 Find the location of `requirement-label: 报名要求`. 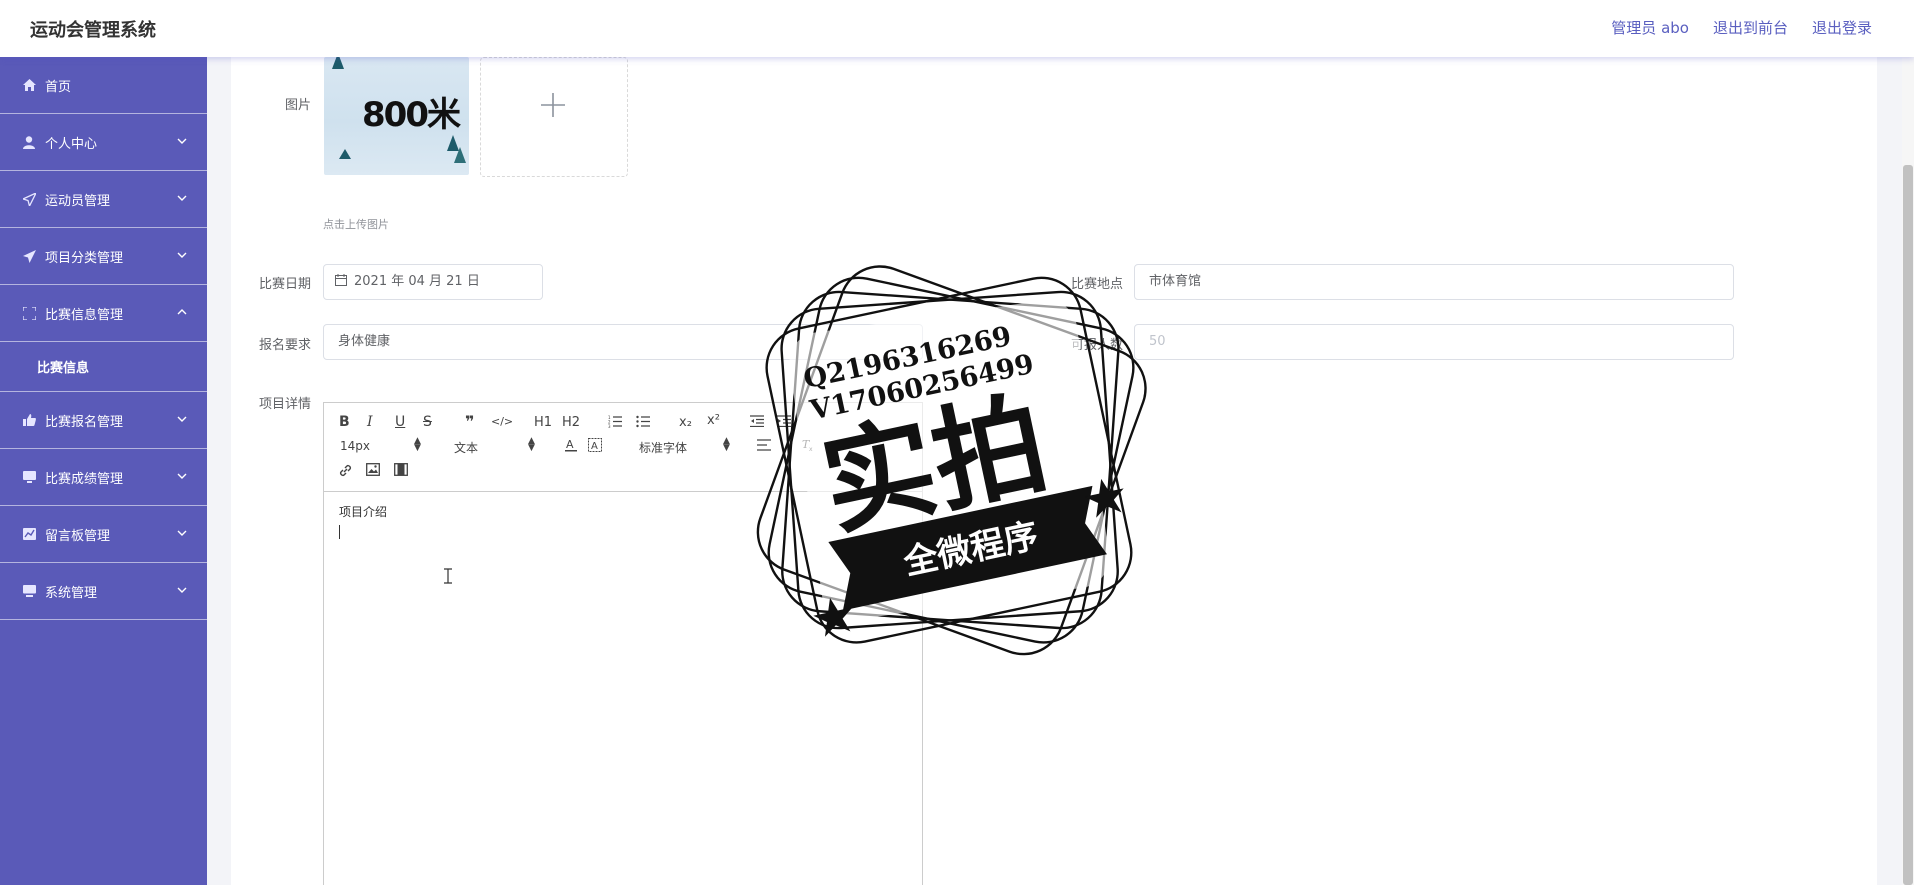

requirement-label: 报名要求 is located at coordinates (284, 345).